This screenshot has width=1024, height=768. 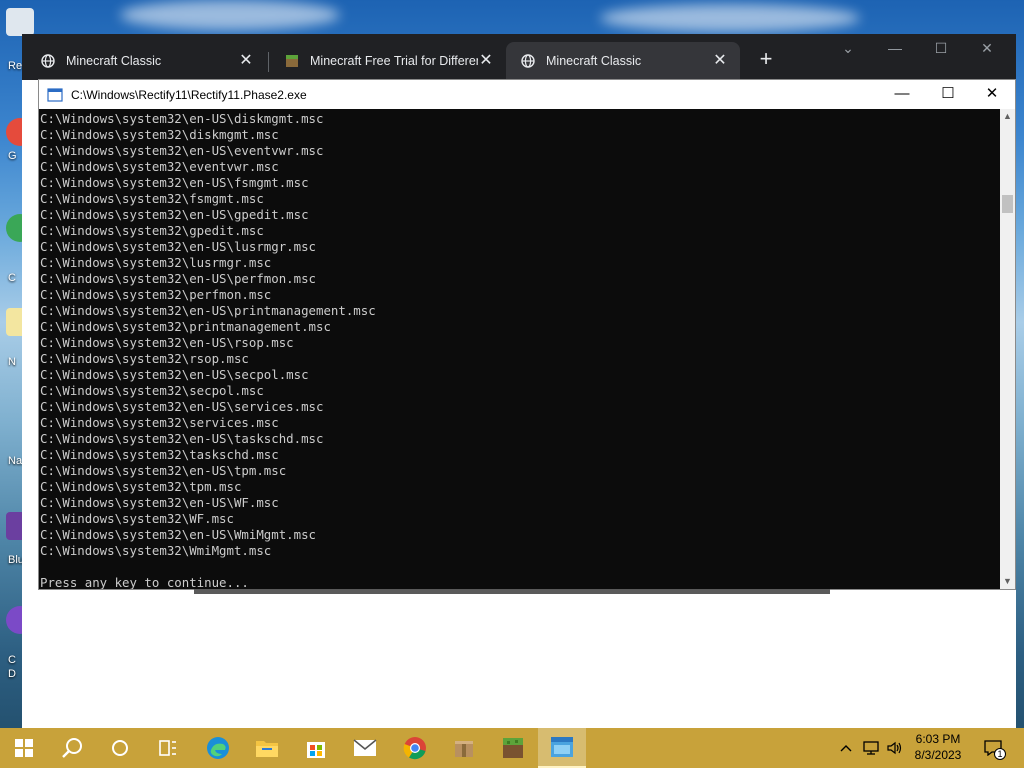 What do you see at coordinates (152, 198) in the screenshot?
I see `console-line: C:\Windows\system32\fsmgmt.msc` at bounding box center [152, 198].